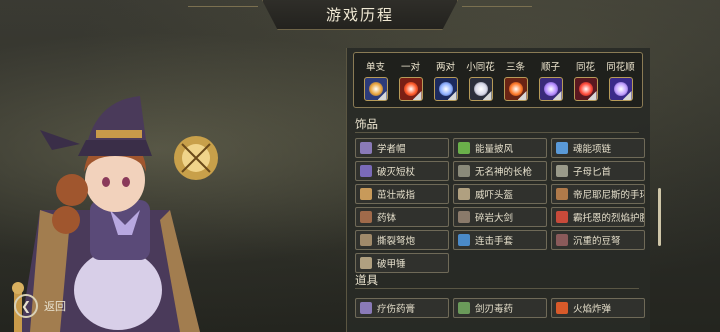 This screenshot has height=332, width=720. I want to click on item-slot: 沉重的豆弩, so click(598, 240).